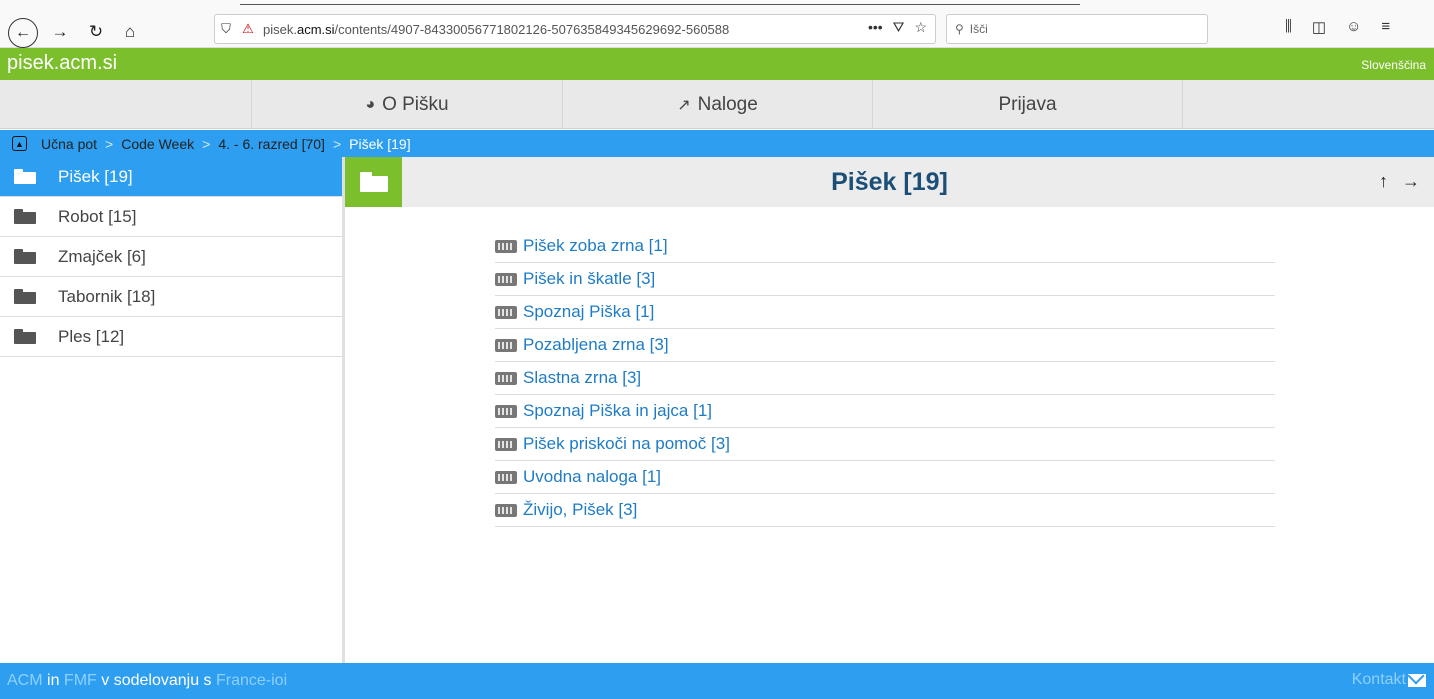 This screenshot has height=699, width=1434. Describe the element at coordinates (660, 4) in the screenshot. I see `window-edge` at that location.